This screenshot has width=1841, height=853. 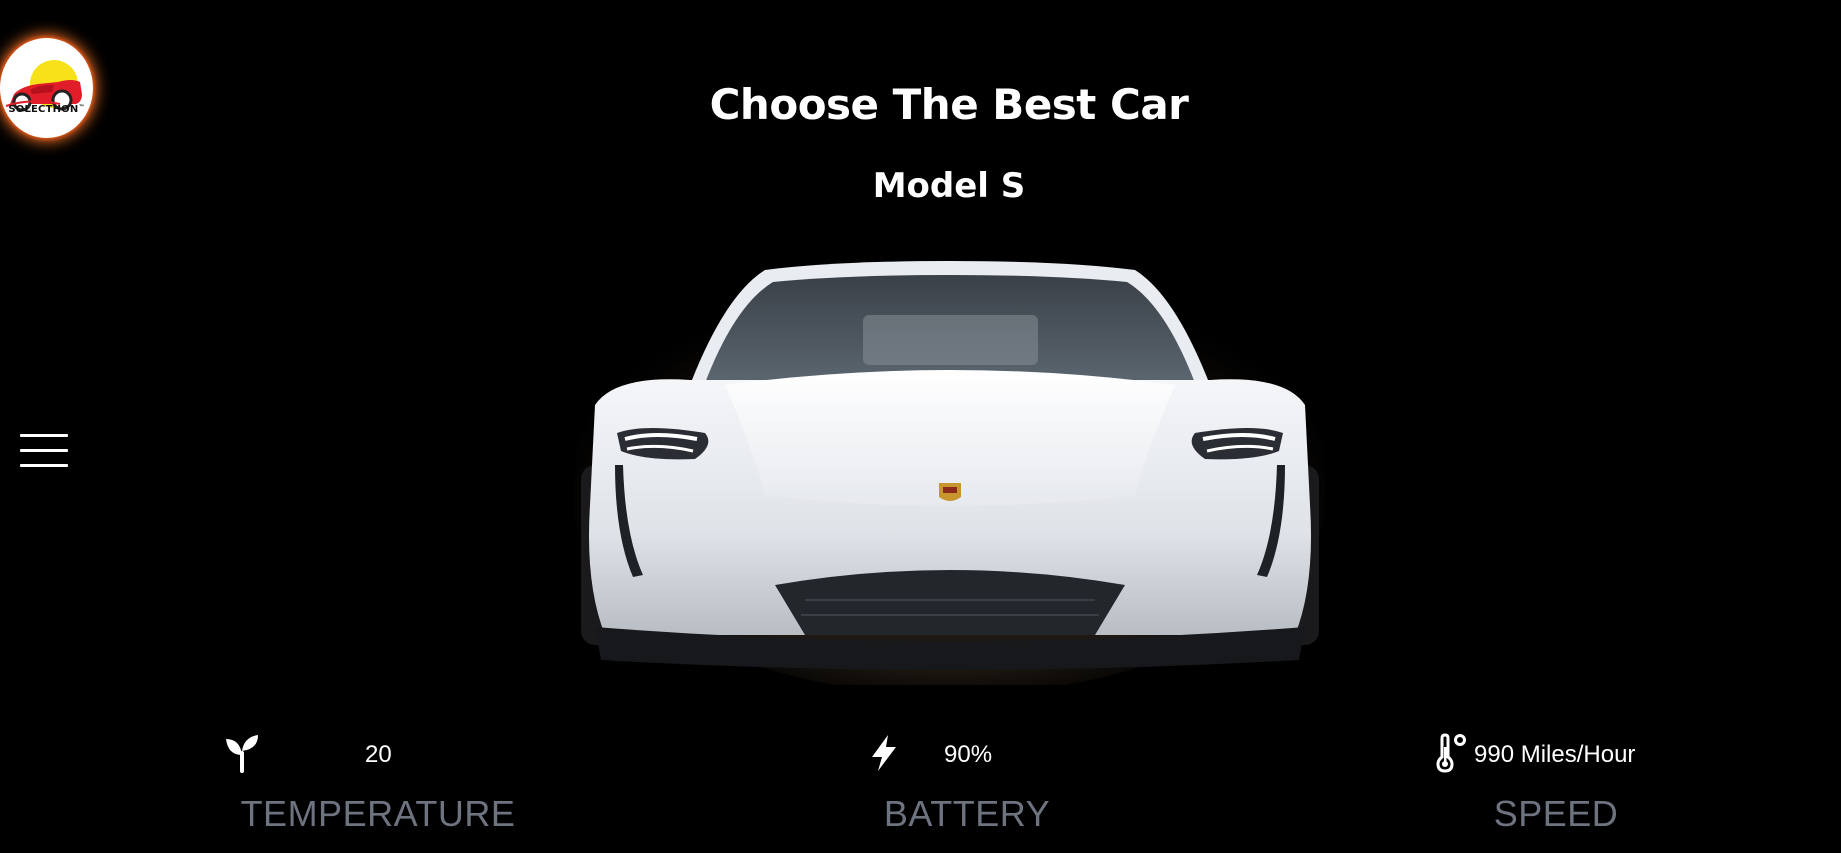 What do you see at coordinates (949, 186) in the screenshot?
I see `car-model-name: Model S` at bounding box center [949, 186].